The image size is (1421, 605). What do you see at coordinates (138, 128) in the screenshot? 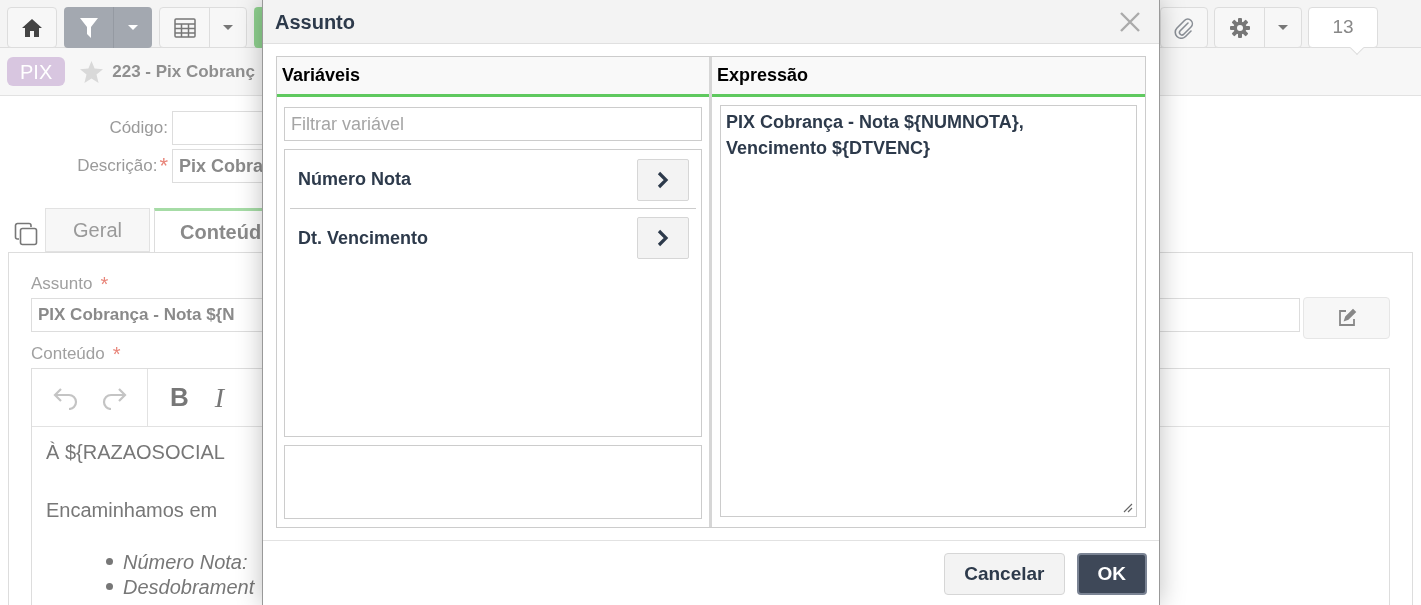
I see `field-label: Código:` at bounding box center [138, 128].